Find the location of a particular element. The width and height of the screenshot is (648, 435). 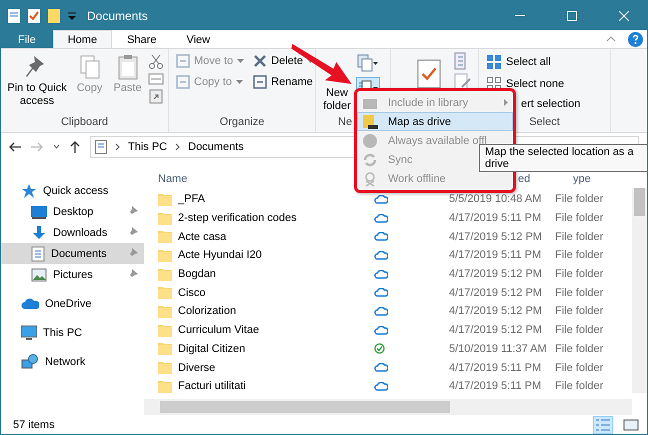

nav-label: OneDrive is located at coordinates (68, 304).